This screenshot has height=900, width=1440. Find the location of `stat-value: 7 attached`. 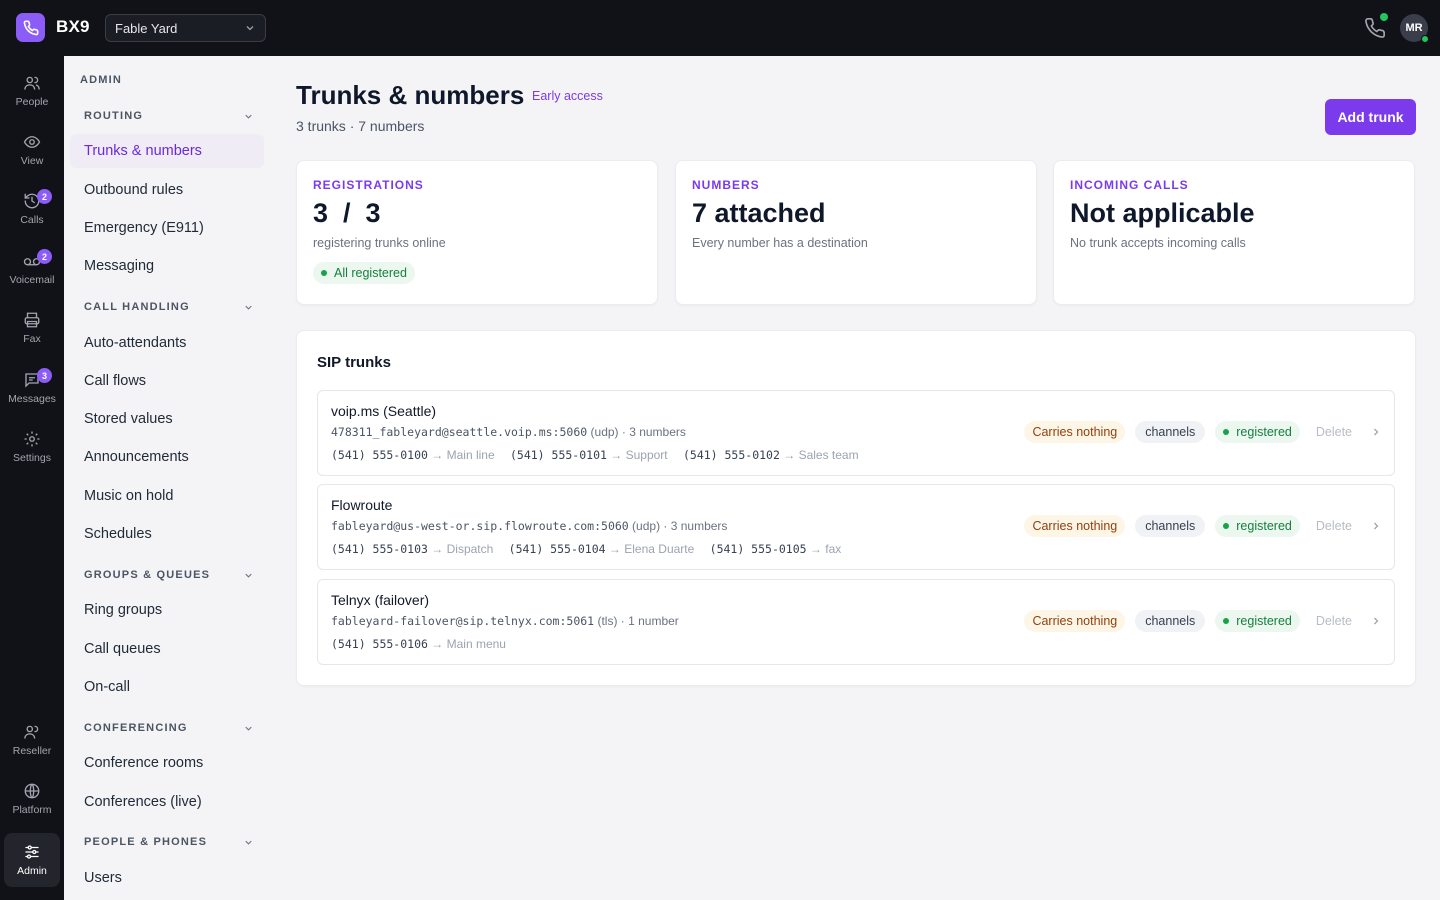

stat-value: 7 attached is located at coordinates (759, 213).